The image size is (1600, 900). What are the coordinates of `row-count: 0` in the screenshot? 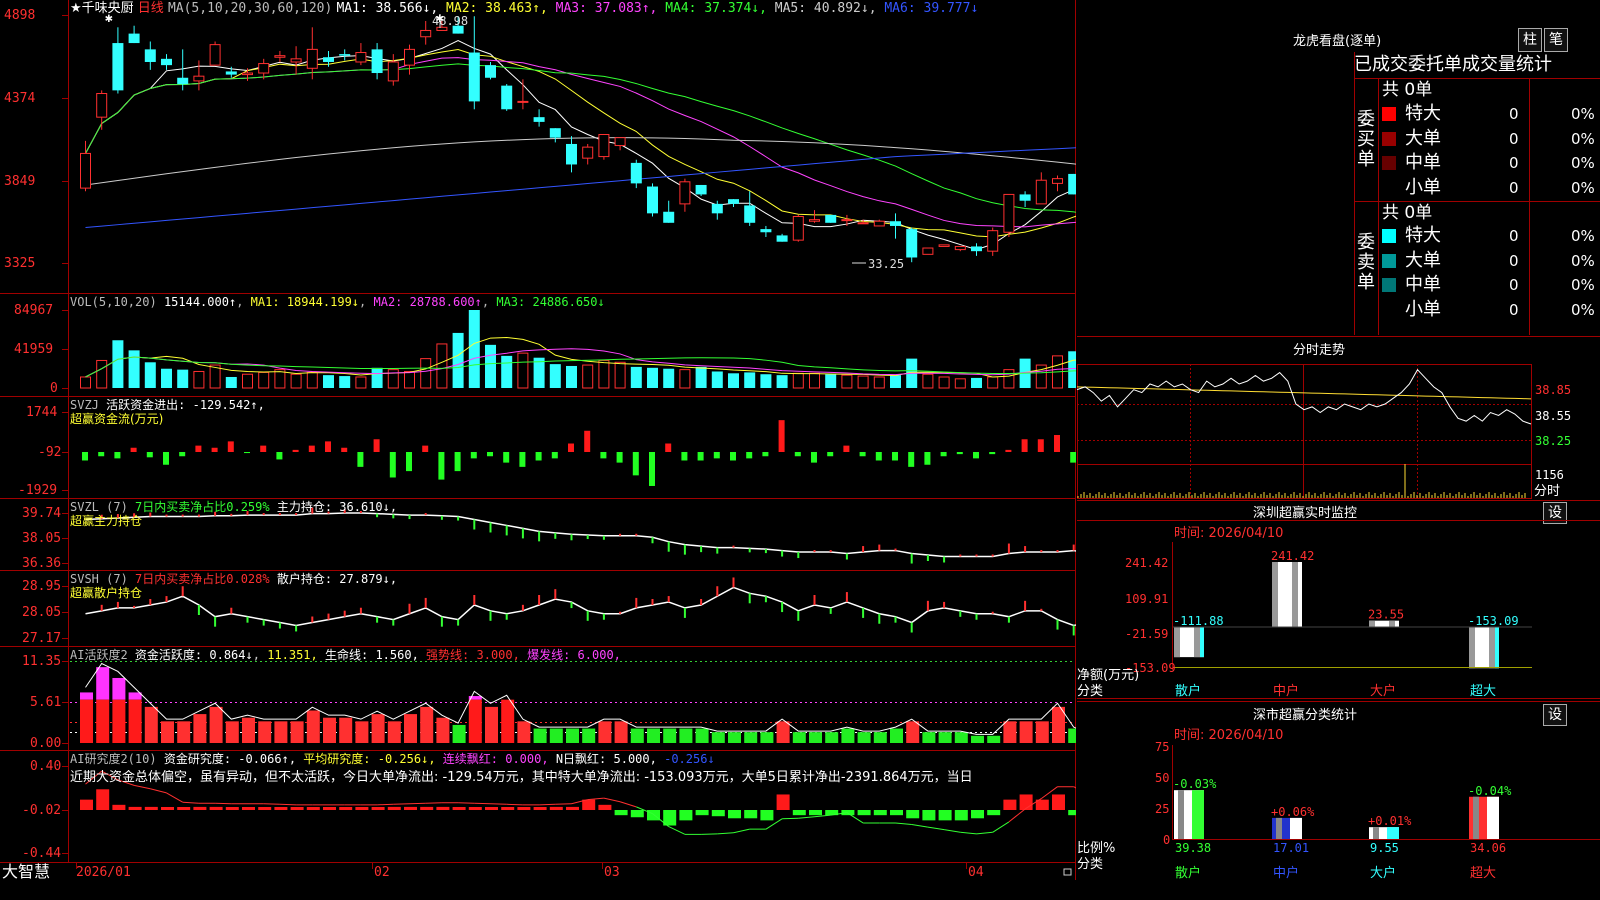 It's located at (1514, 187).